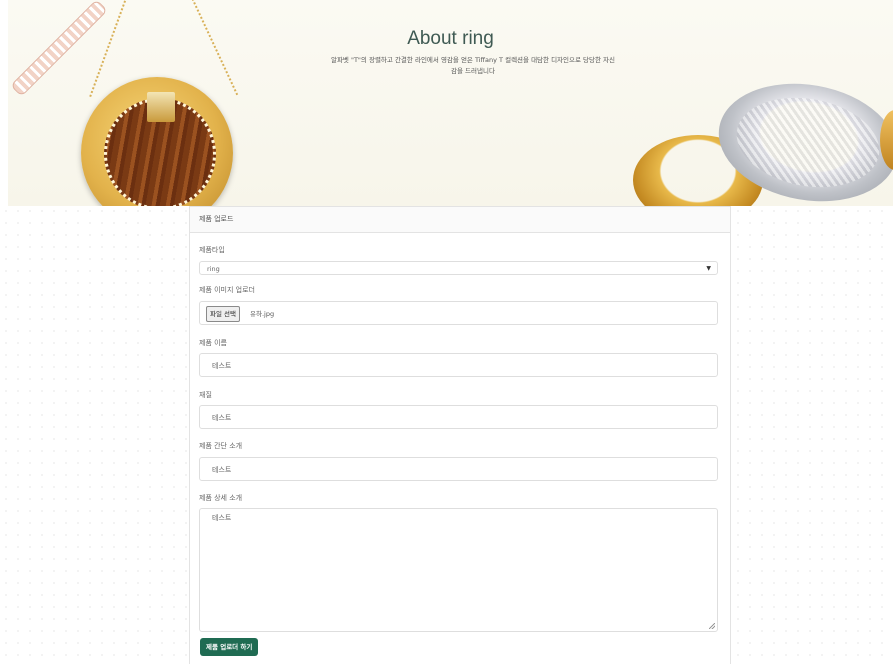 The image size is (893, 664). I want to click on short-desc-input-value: 테스트, so click(222, 470).